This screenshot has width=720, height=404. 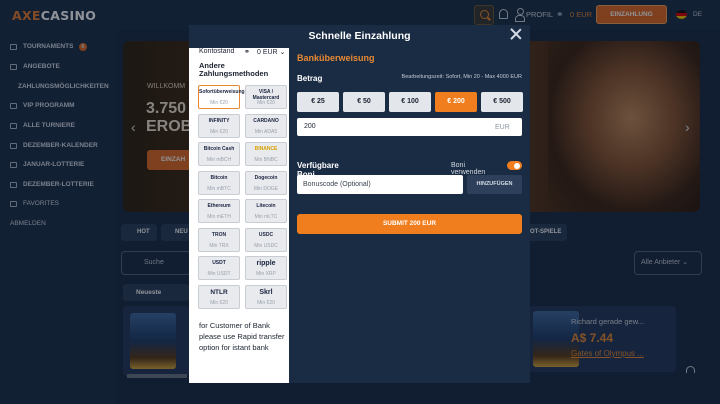 I want to click on payment-method-skrill: Skrl Min €20, so click(x=266, y=297).